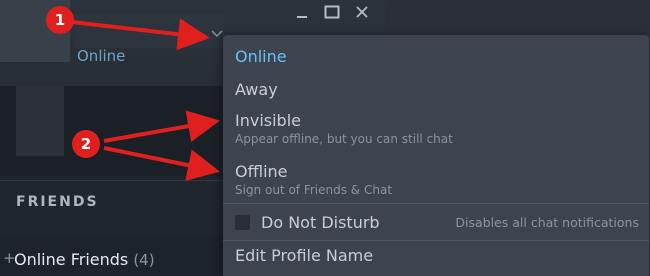  Describe the element at coordinates (140, 34) in the screenshot. I see `arrow-to-status-caret` at that location.